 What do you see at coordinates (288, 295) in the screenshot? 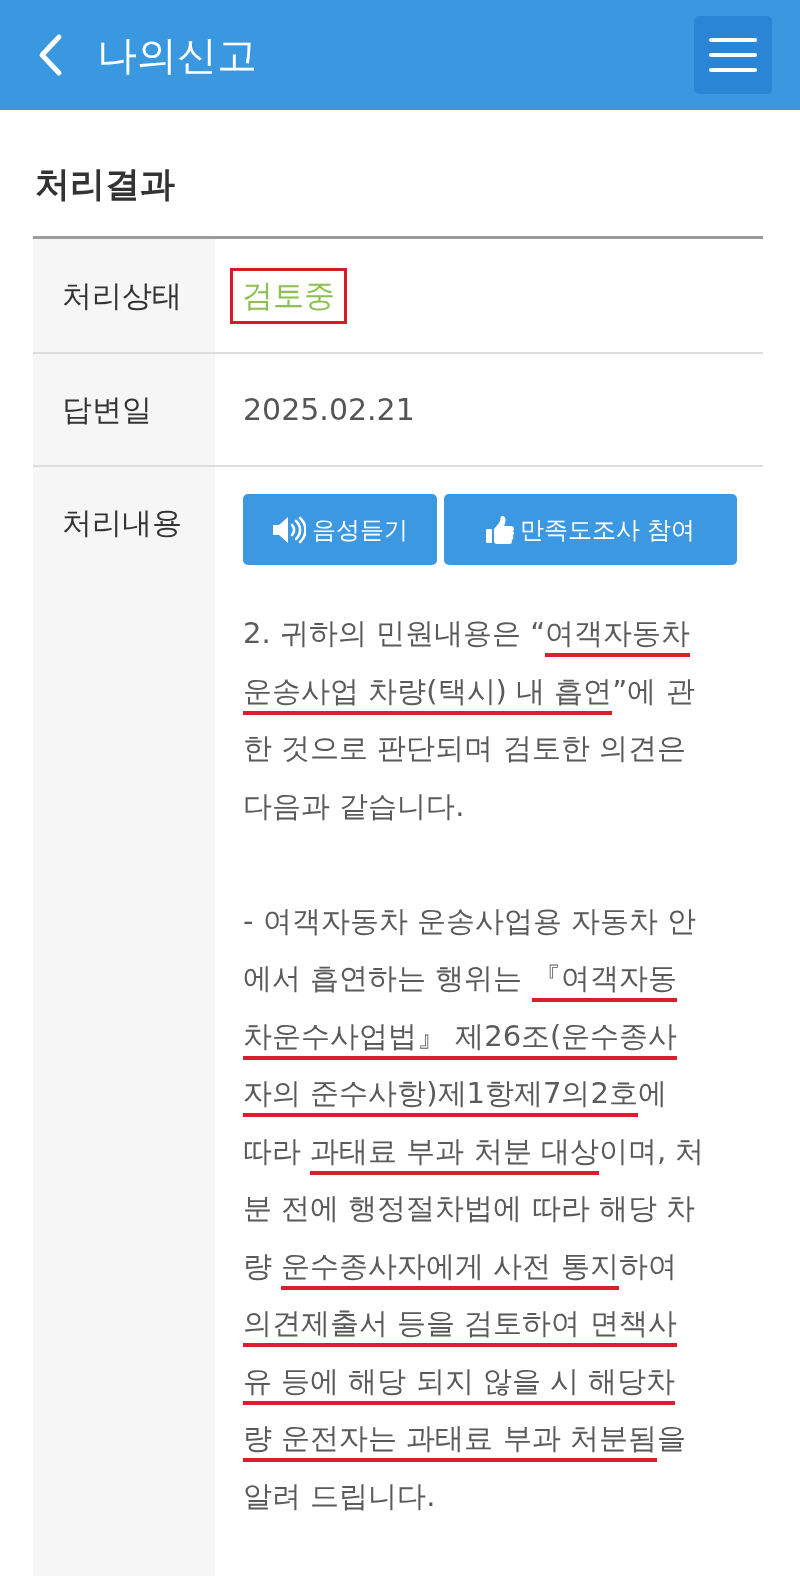
I see `status-text: 검토중` at bounding box center [288, 295].